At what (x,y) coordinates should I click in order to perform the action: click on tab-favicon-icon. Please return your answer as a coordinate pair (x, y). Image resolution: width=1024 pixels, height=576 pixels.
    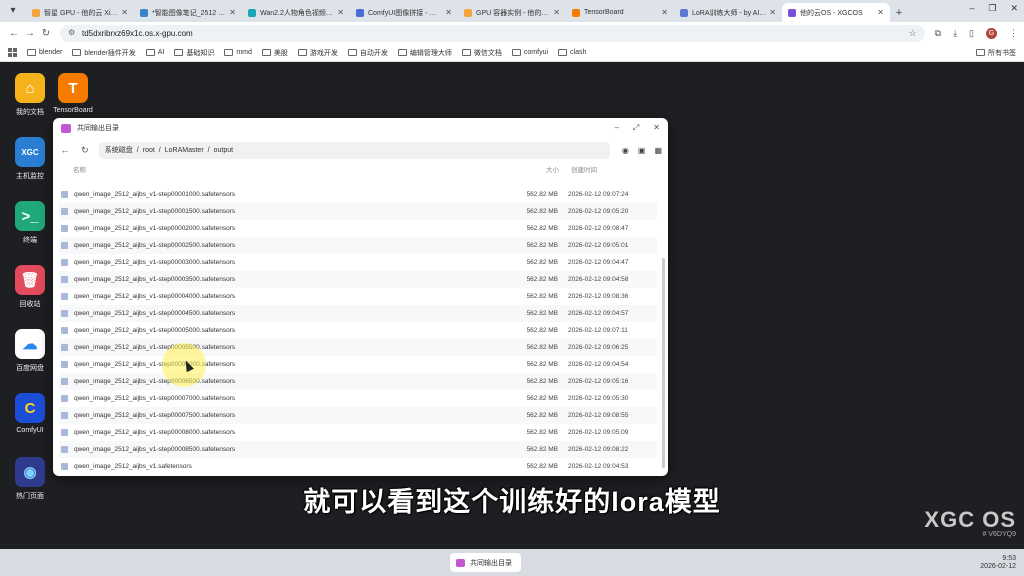
    Looking at the image, I should click on (252, 12).